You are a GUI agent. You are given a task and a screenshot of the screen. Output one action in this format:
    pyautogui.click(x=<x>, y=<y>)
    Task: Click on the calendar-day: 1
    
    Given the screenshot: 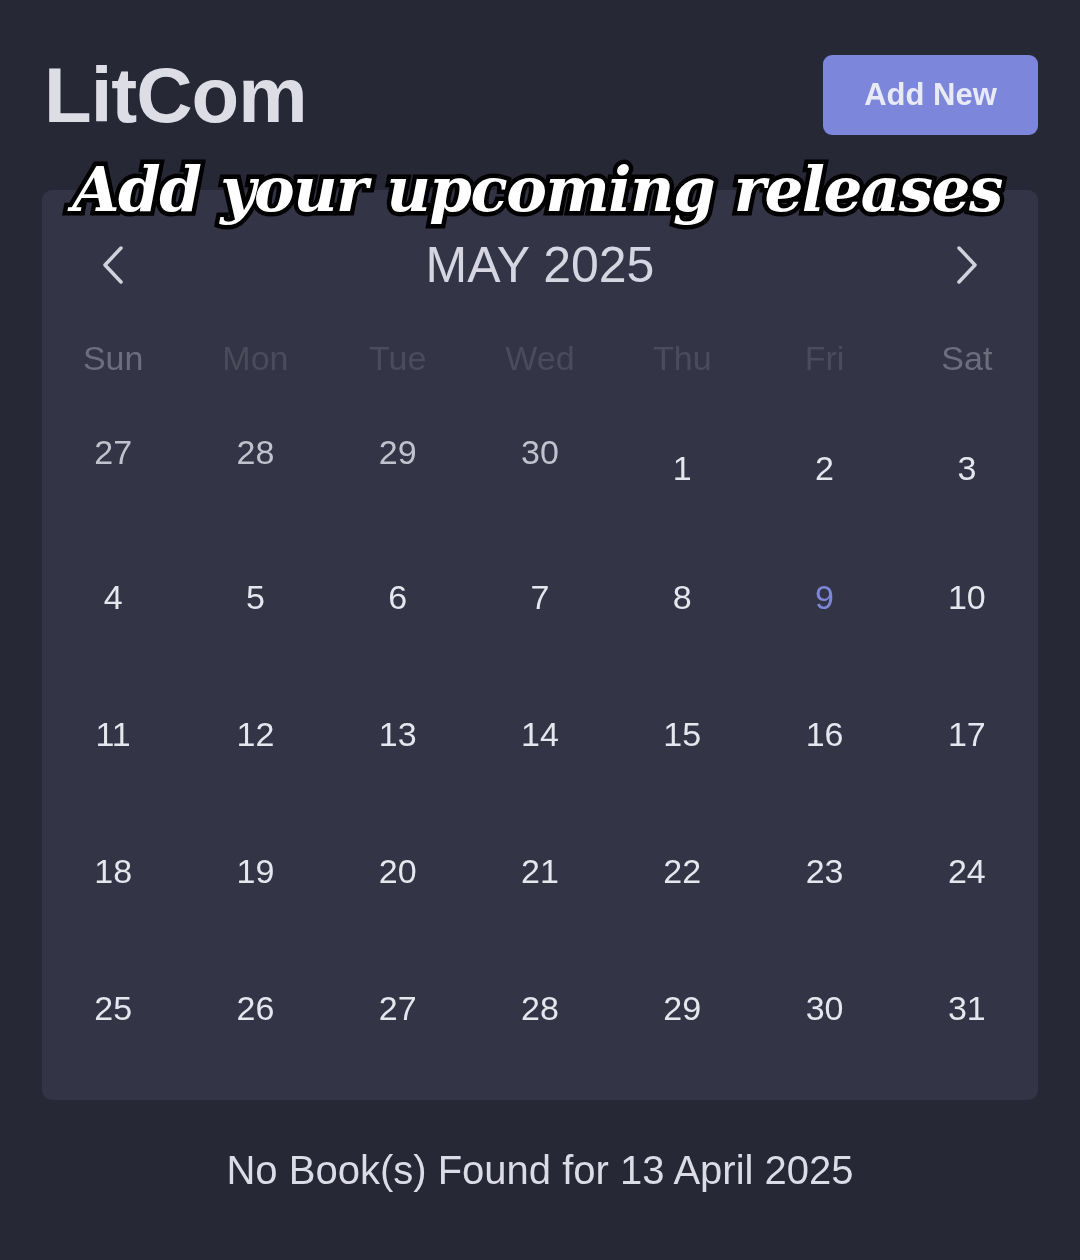 What is the action you would take?
    pyautogui.click(x=682, y=467)
    